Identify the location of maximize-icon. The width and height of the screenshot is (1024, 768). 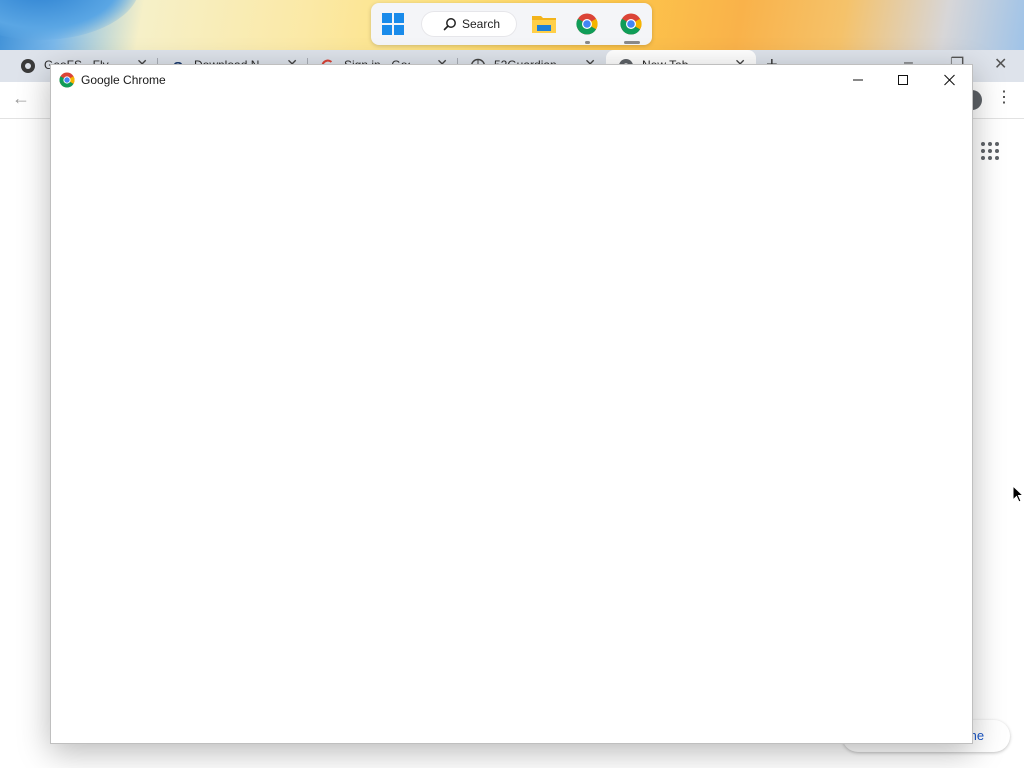
(903, 80).